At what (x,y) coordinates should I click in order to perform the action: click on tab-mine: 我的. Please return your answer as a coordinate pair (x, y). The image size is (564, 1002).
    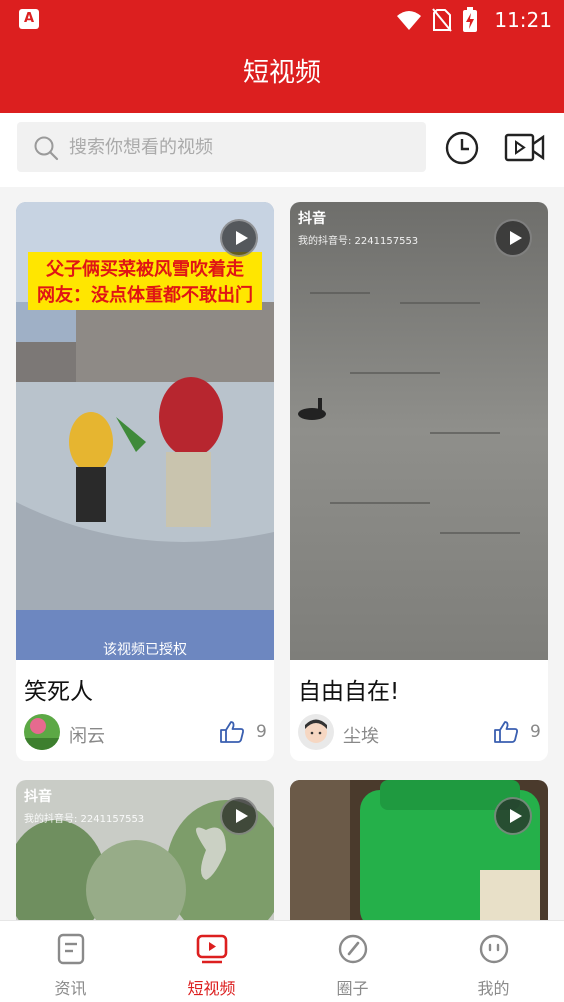
    Looking at the image, I should click on (493, 961).